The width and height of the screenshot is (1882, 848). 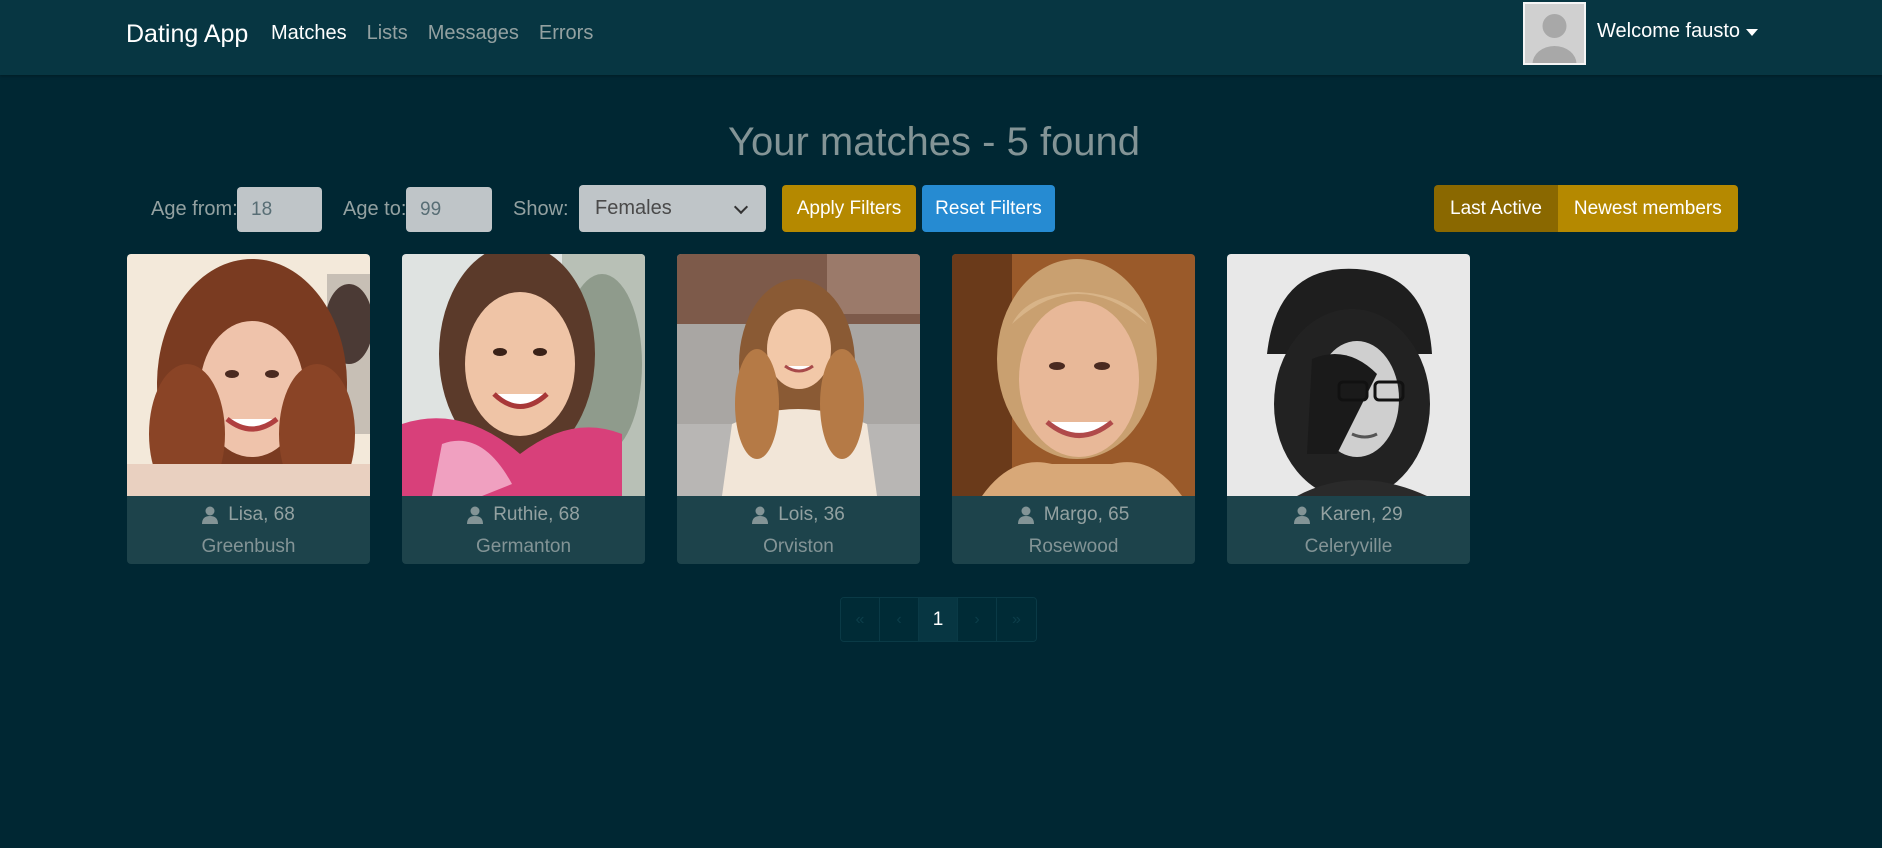 I want to click on pagination-first: «, so click(x=860, y=619).